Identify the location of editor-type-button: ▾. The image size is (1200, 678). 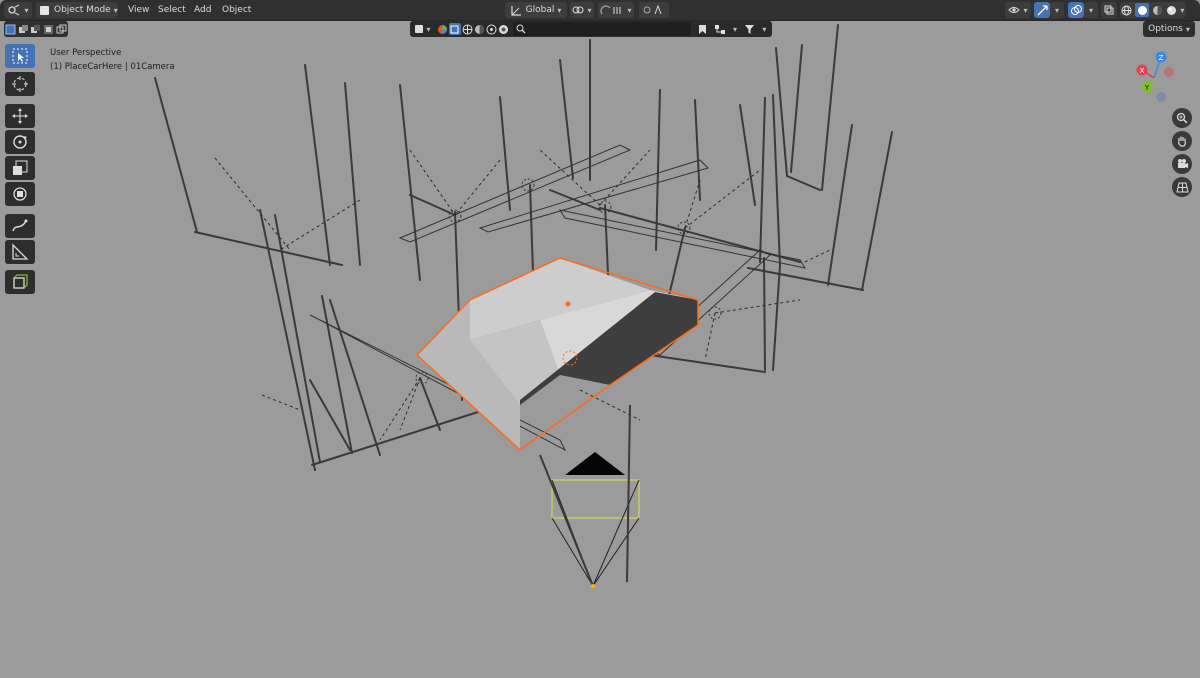
(18, 10).